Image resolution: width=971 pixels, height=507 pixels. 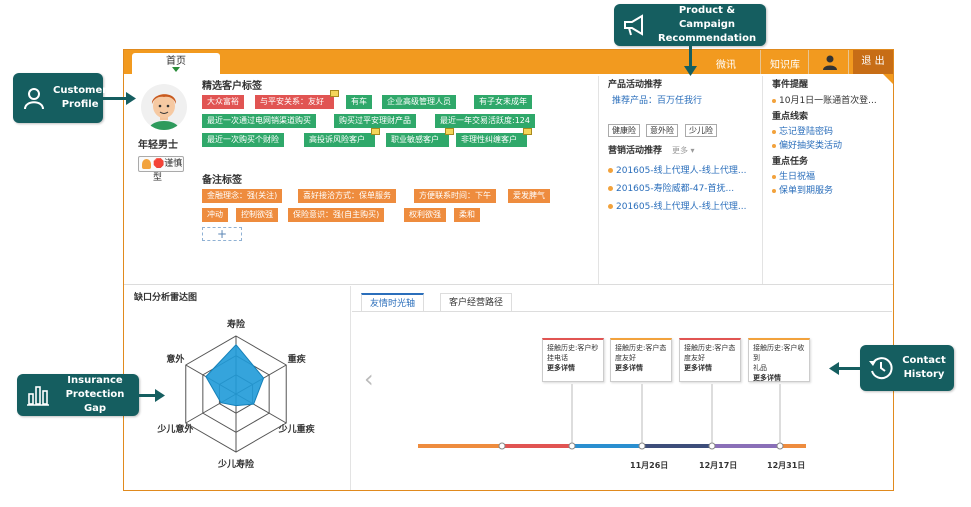 What do you see at coordinates (790, 162) in the screenshot?
I see `tasks-title: 重点任务` at bounding box center [790, 162].